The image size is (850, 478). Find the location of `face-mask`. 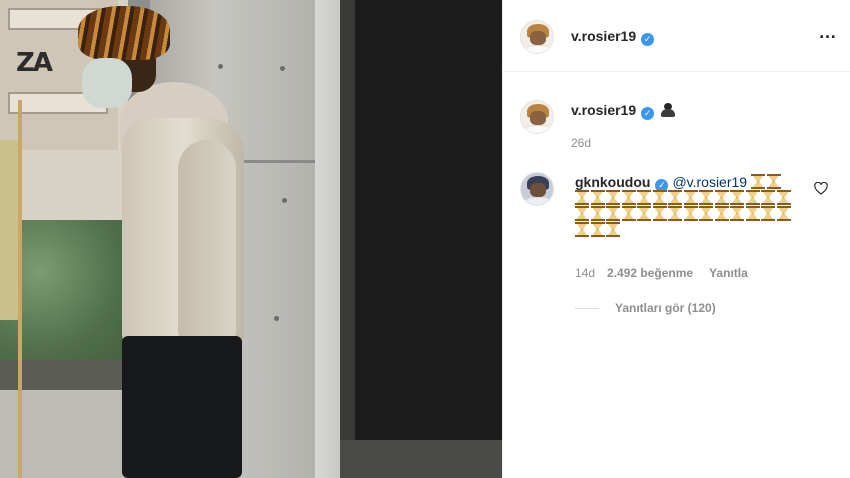

face-mask is located at coordinates (107, 83).